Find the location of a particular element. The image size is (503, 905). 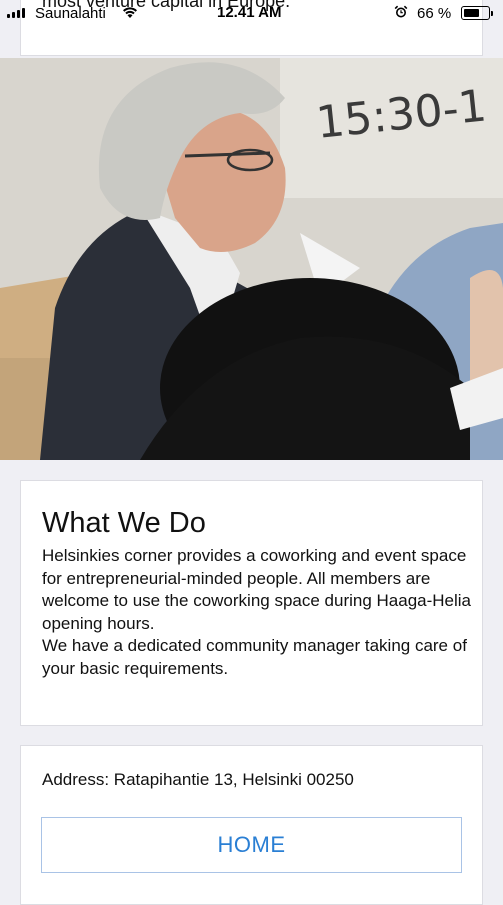

wifi-icon is located at coordinates (130, 14).